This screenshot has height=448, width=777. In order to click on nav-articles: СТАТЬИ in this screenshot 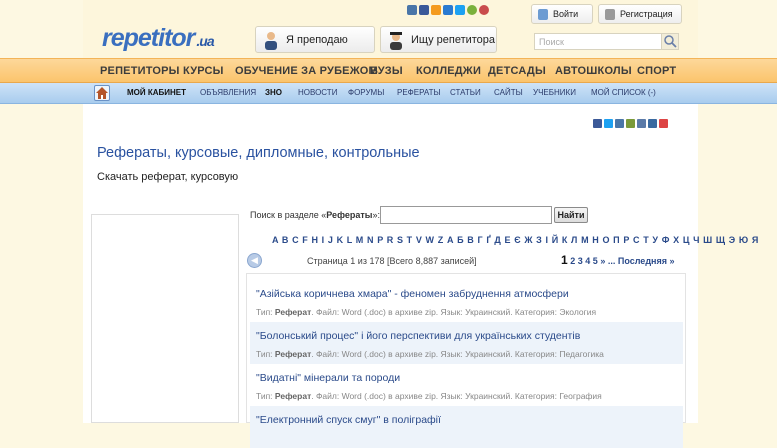, I will do `click(465, 92)`.